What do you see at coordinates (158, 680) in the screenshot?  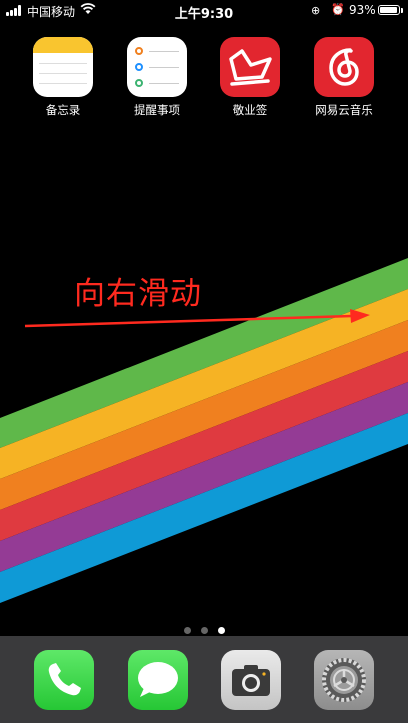 I see `messages-icon` at bounding box center [158, 680].